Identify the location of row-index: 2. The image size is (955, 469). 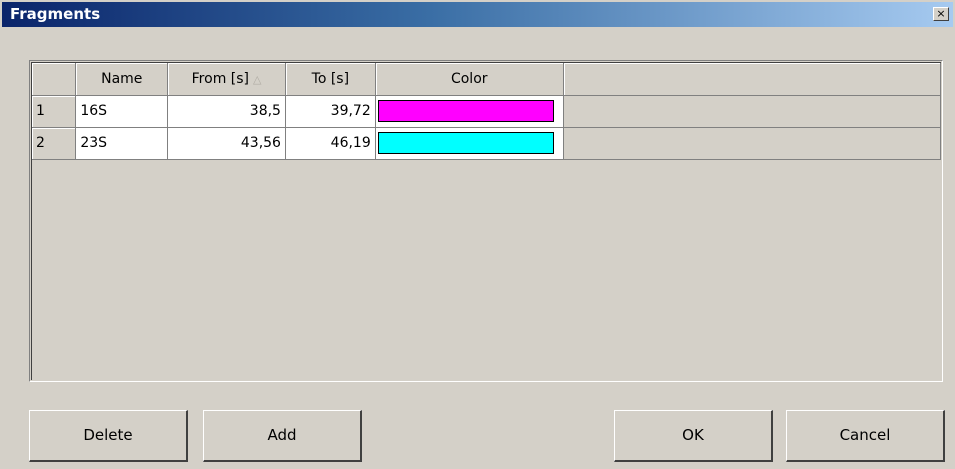
(54, 143).